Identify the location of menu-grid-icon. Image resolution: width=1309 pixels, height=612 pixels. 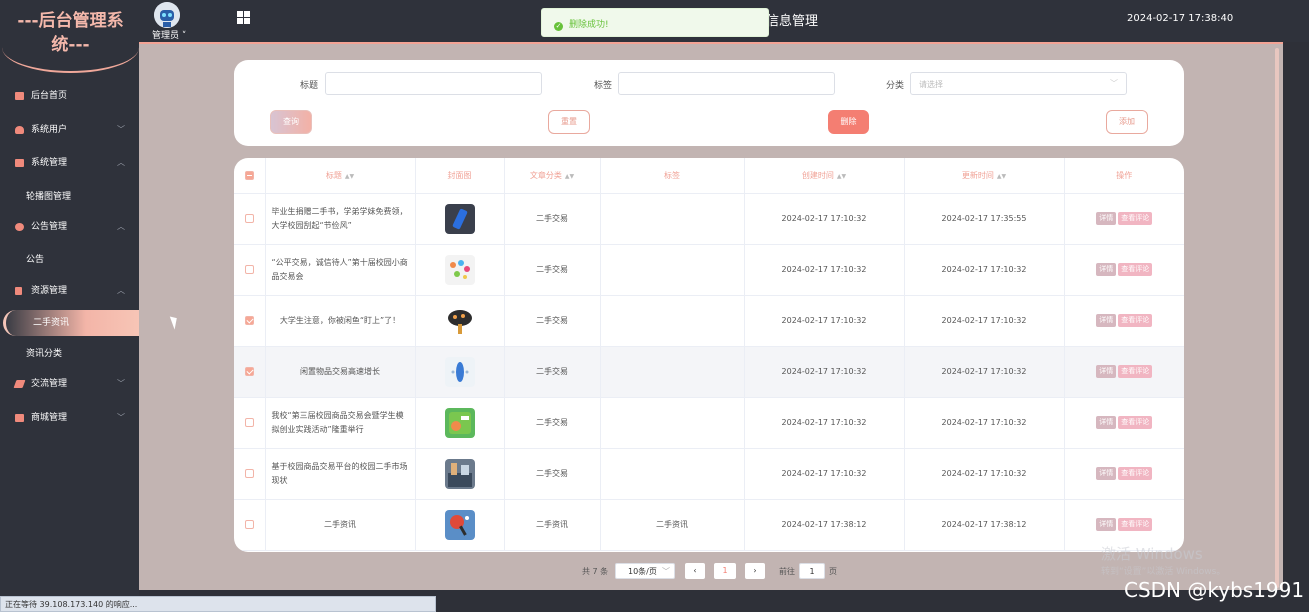
(243, 17).